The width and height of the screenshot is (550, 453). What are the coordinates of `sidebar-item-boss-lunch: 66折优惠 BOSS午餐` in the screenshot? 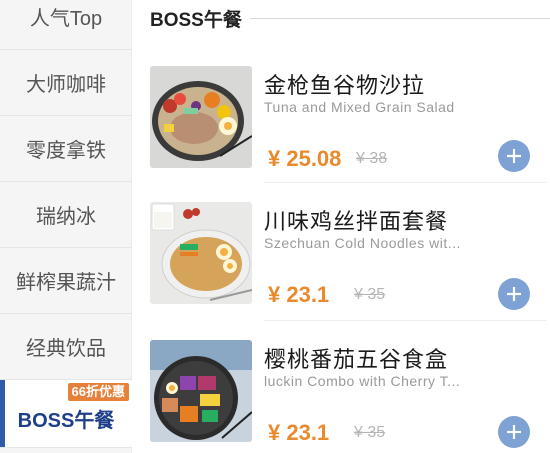 It's located at (66, 414).